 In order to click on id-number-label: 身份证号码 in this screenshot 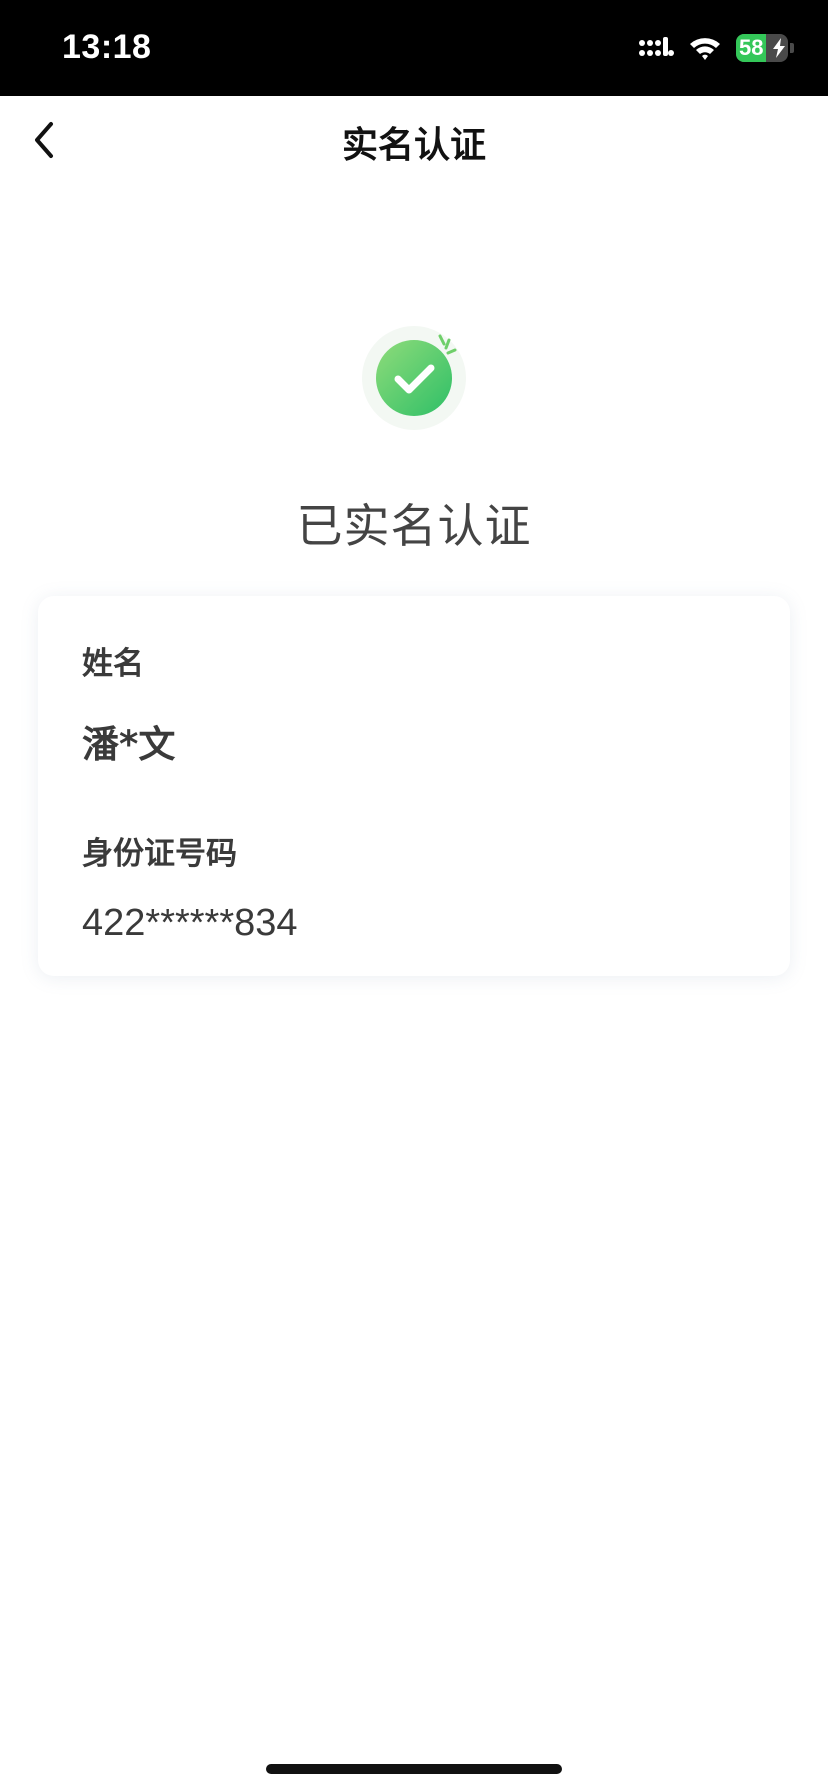, I will do `click(159, 854)`.